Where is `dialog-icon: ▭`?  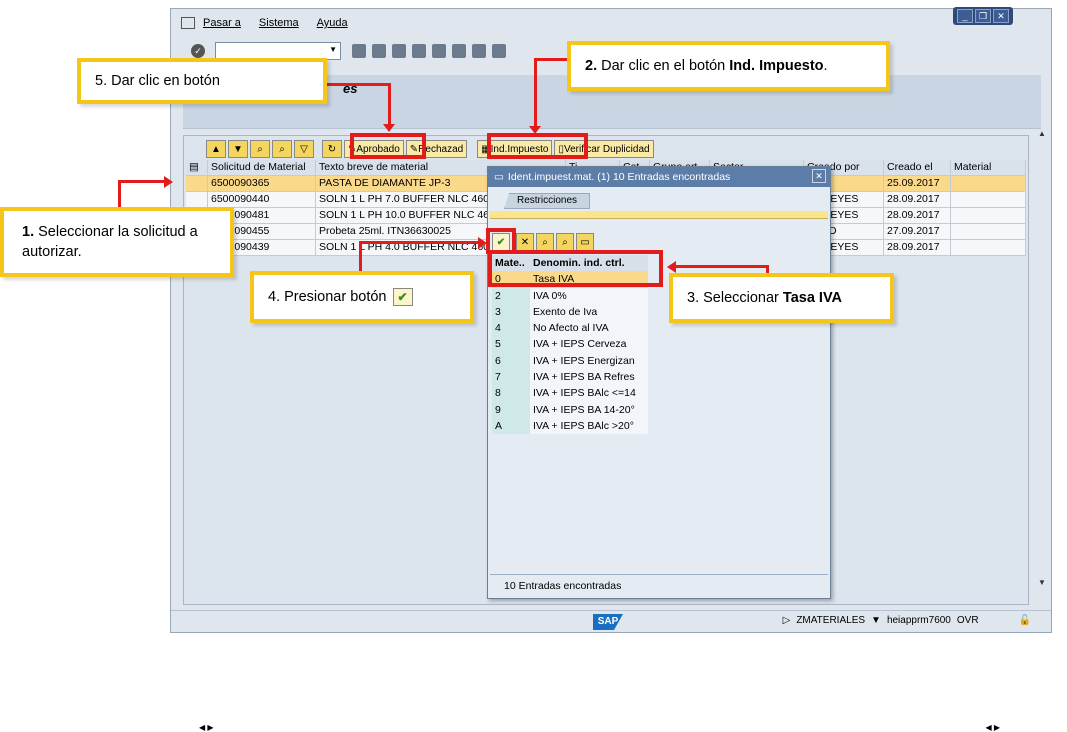 dialog-icon: ▭ is located at coordinates (499, 177).